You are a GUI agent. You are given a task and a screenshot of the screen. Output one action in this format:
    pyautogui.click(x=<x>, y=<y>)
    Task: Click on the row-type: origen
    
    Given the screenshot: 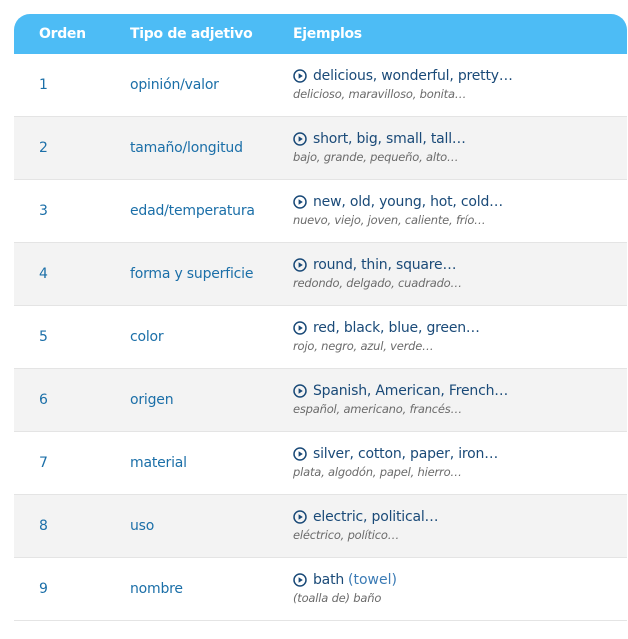 What is the action you would take?
    pyautogui.click(x=152, y=400)
    